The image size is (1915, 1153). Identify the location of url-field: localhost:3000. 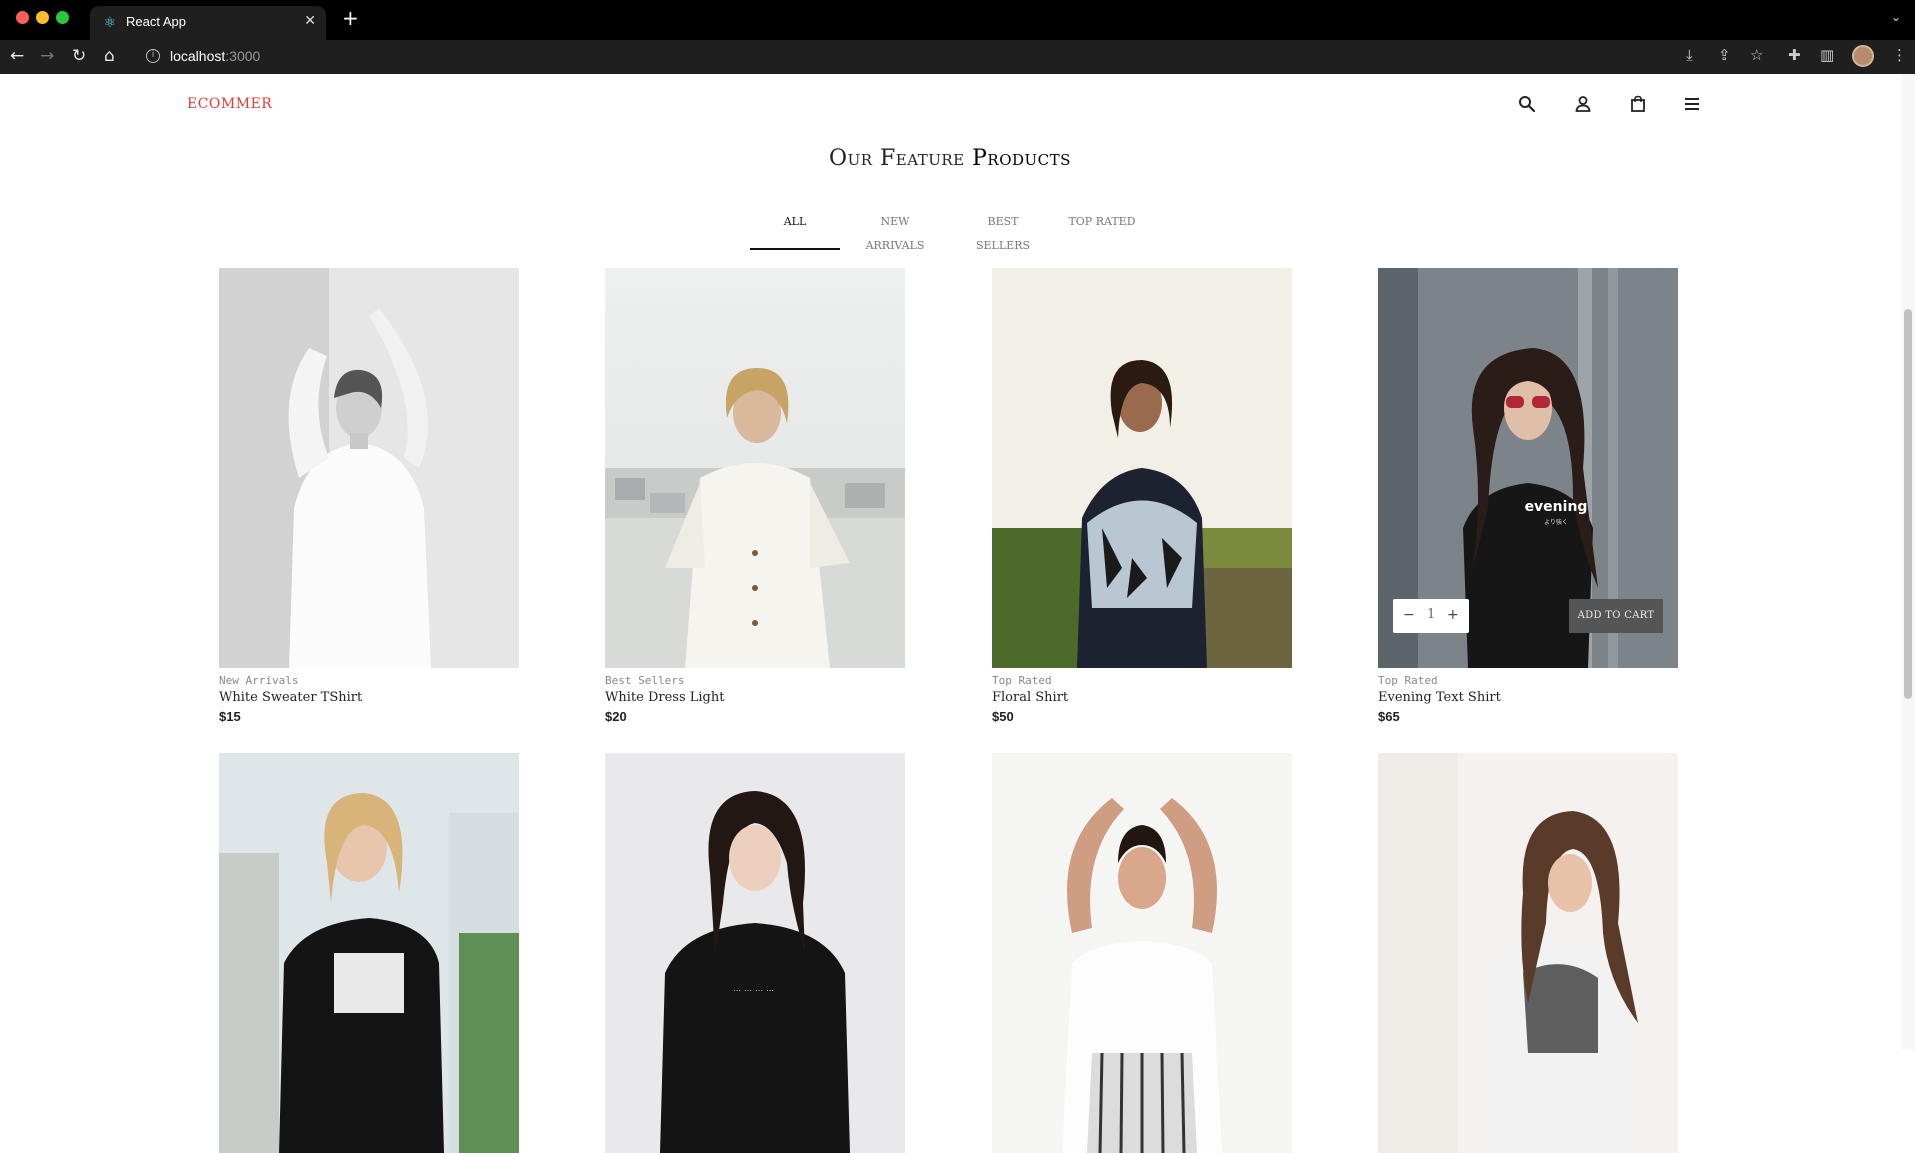
(215, 56).